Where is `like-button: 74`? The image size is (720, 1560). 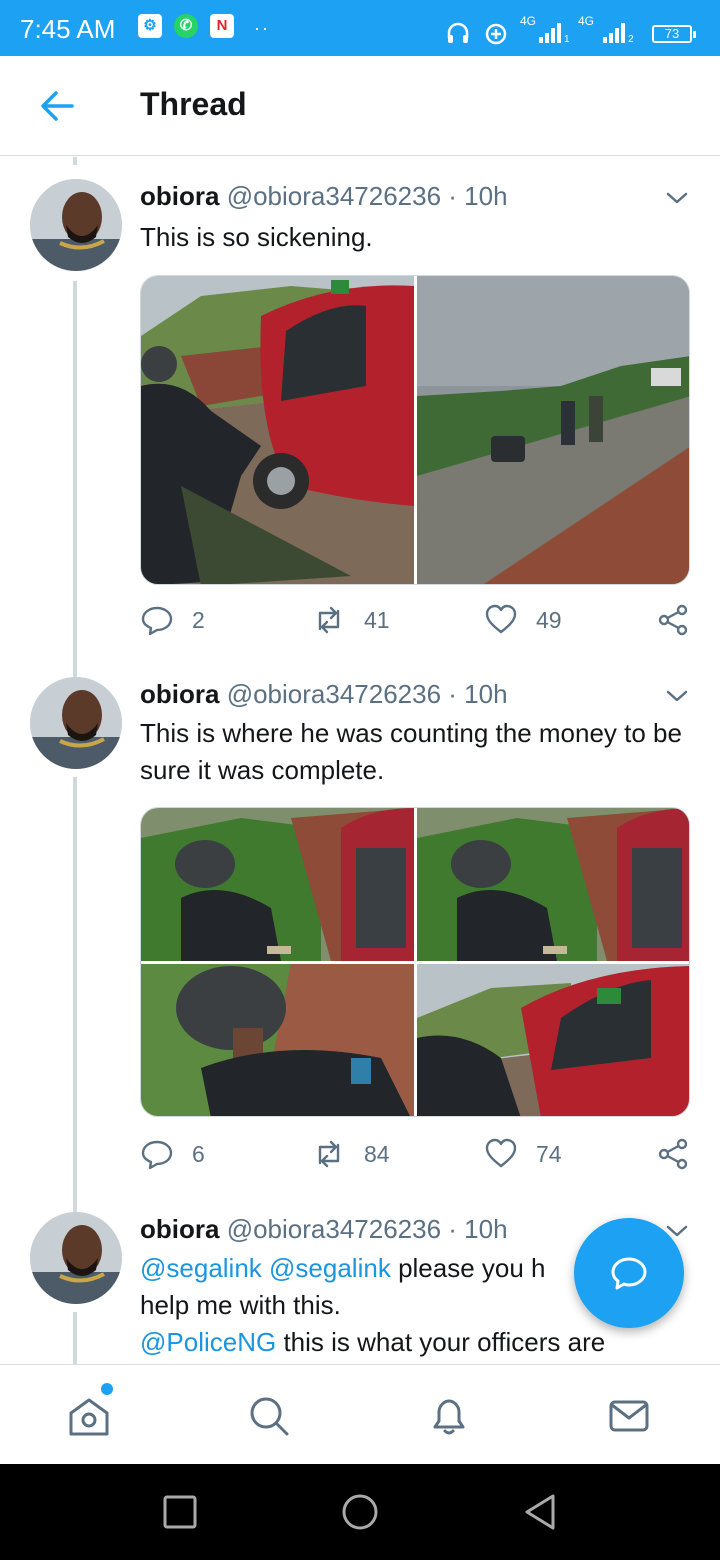 like-button: 74 is located at coordinates (523, 1154).